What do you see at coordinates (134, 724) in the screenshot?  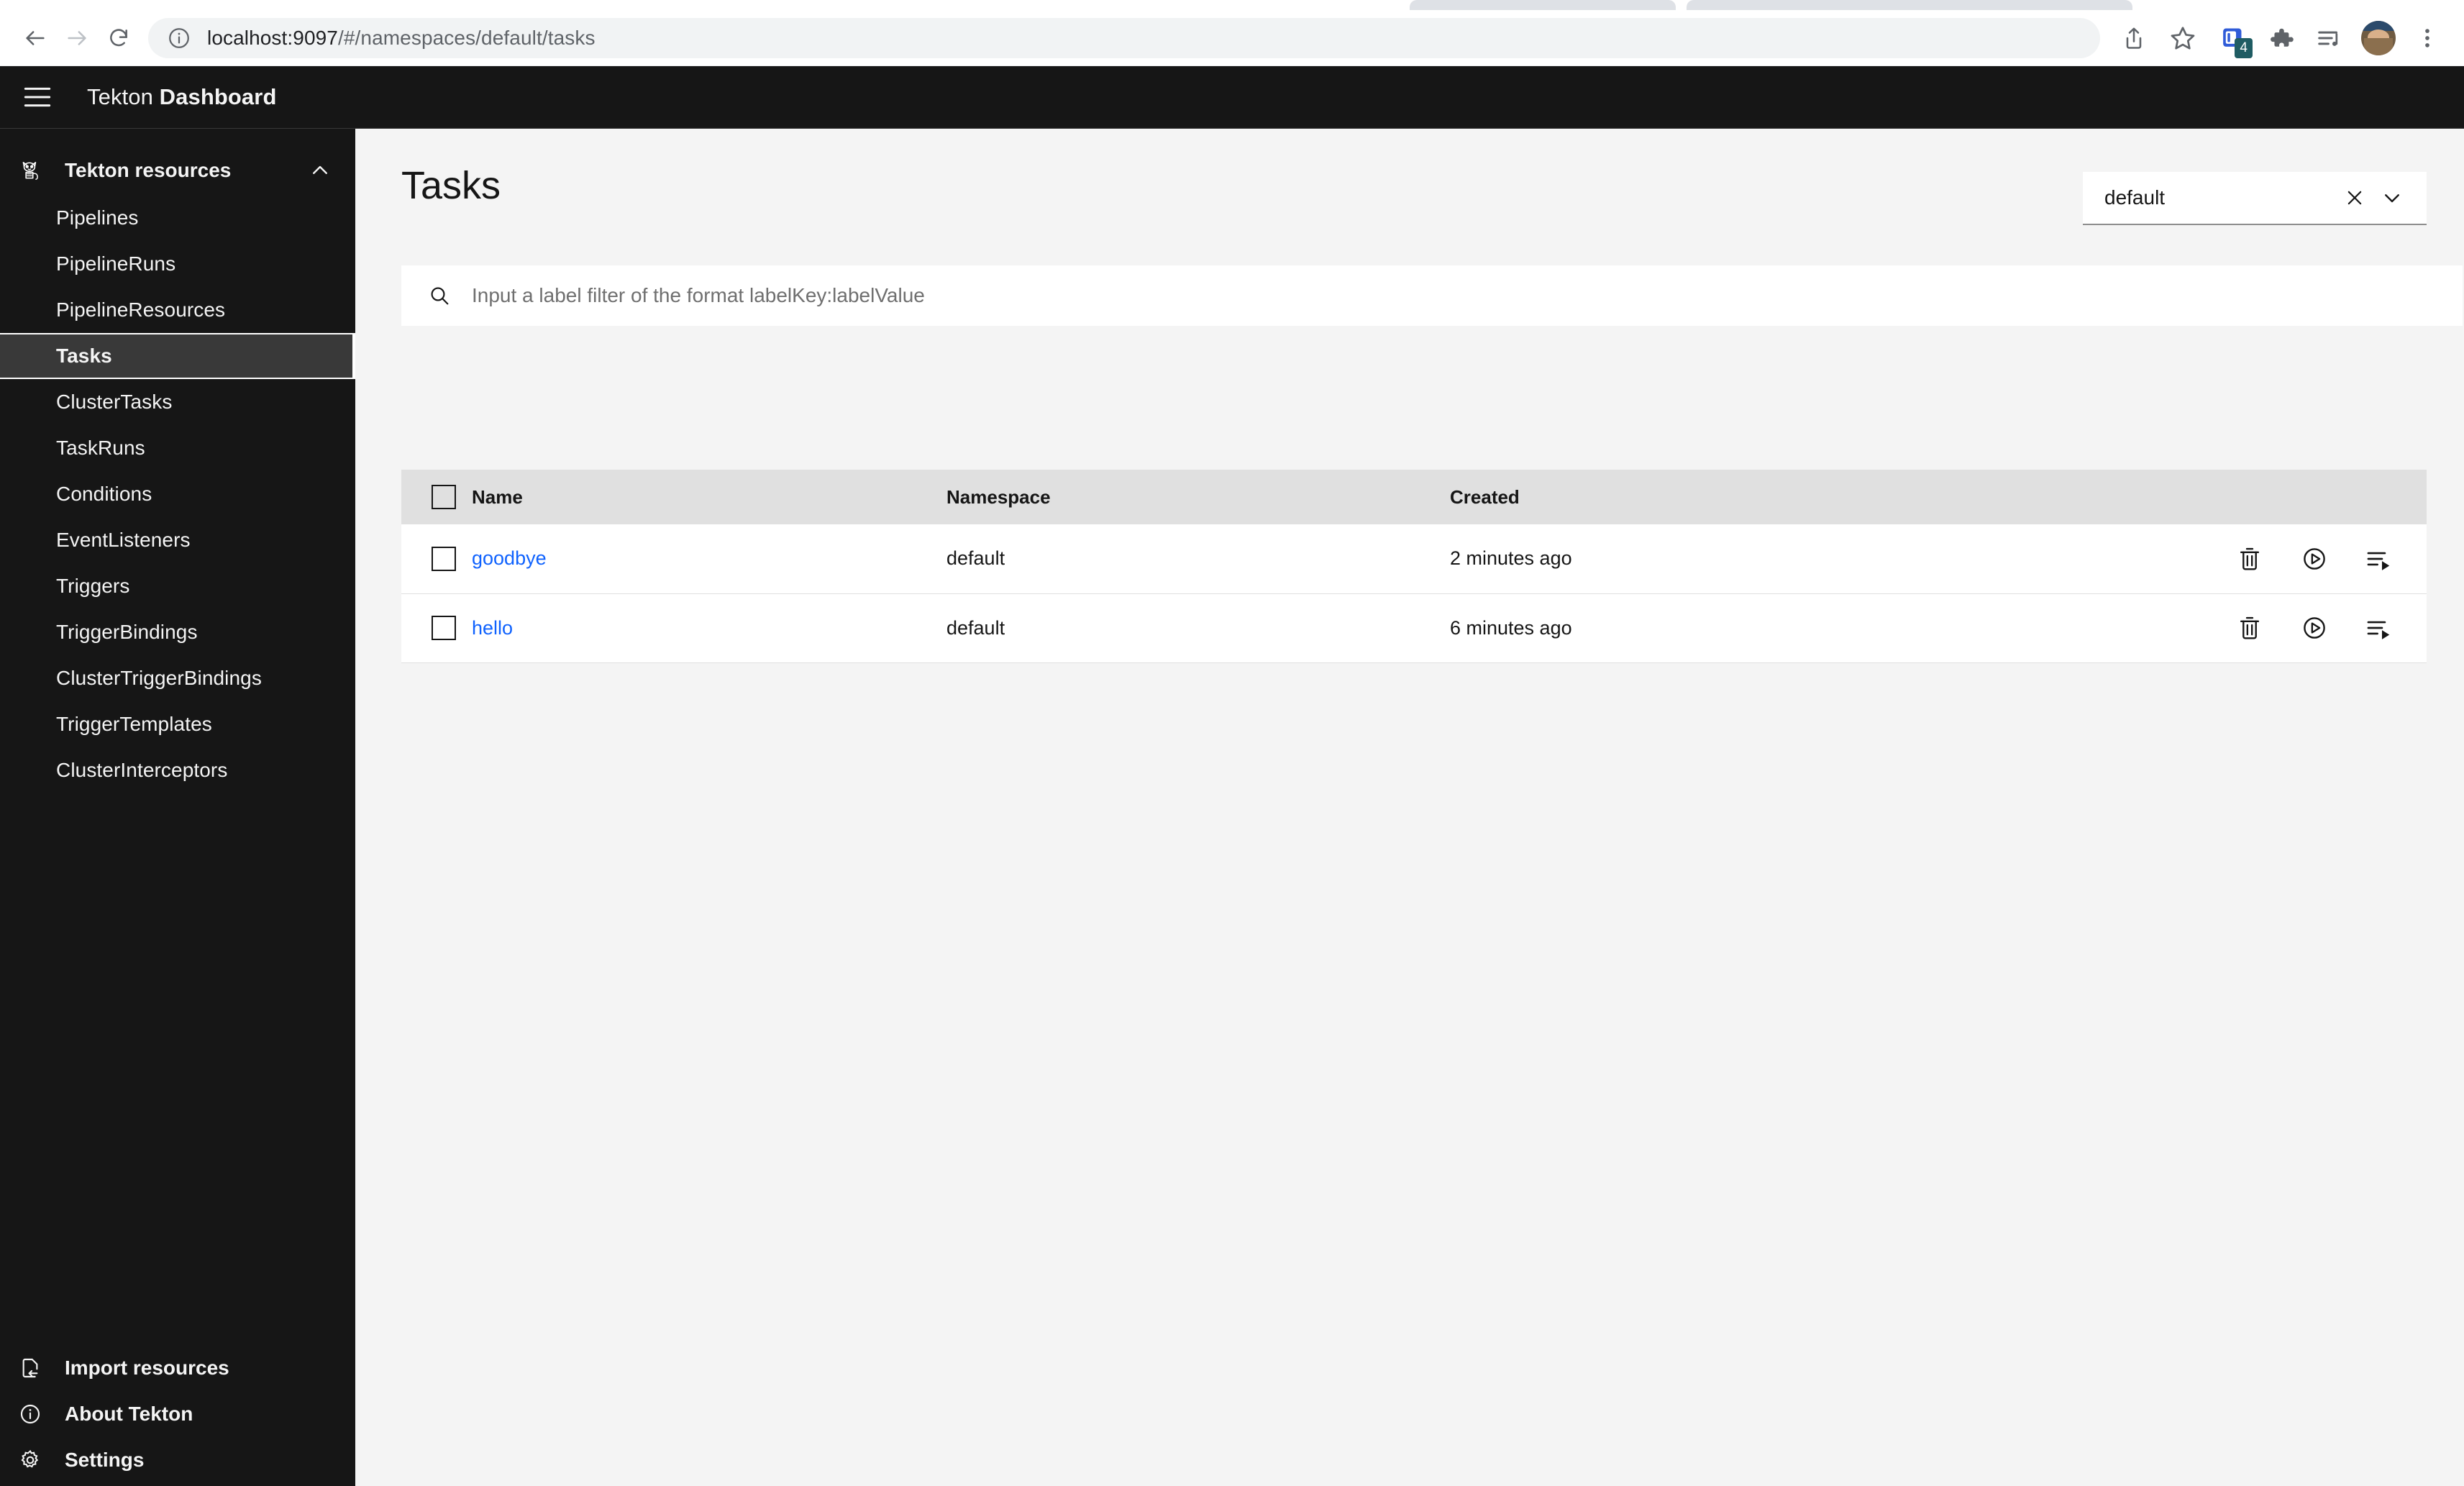 I see `sidebar-item-label: TriggerTemplates` at bounding box center [134, 724].